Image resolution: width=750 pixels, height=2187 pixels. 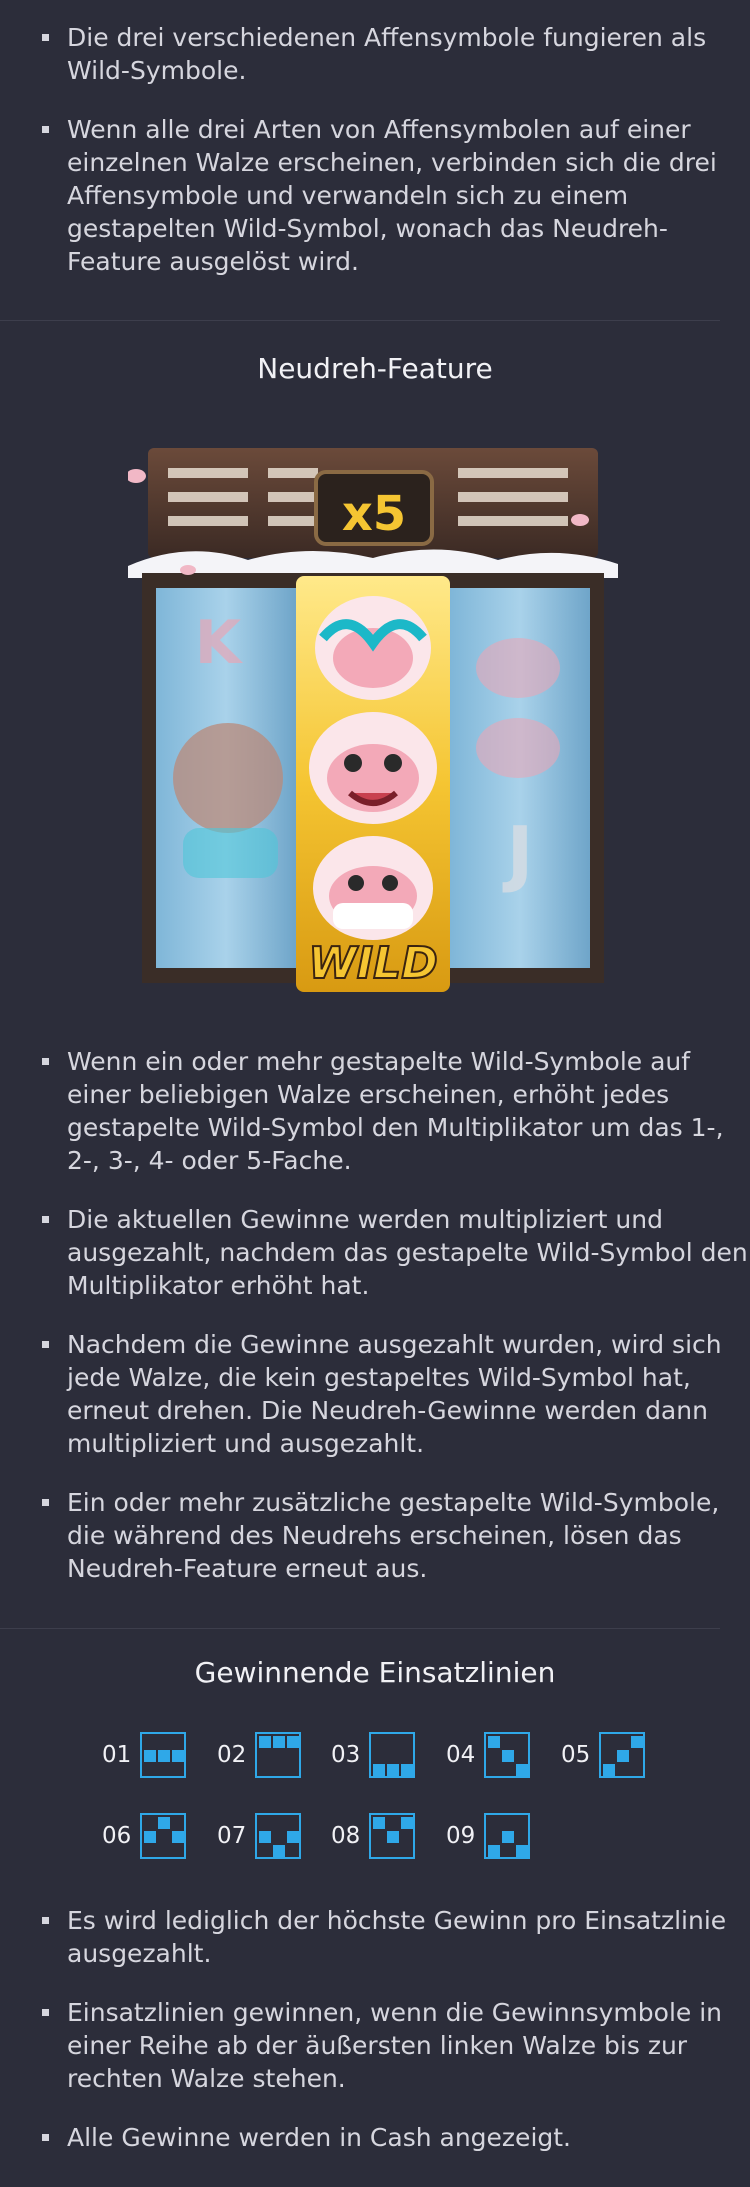 What do you see at coordinates (219, 643) in the screenshot?
I see `reel-symbol-k: K` at bounding box center [219, 643].